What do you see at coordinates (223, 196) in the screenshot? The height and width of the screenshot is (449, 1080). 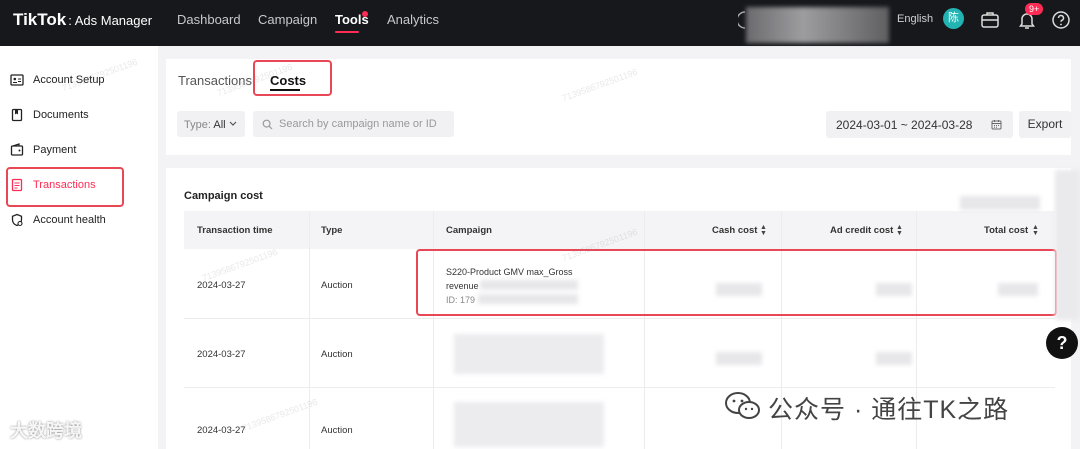 I see `section-title: Campaign cost` at bounding box center [223, 196].